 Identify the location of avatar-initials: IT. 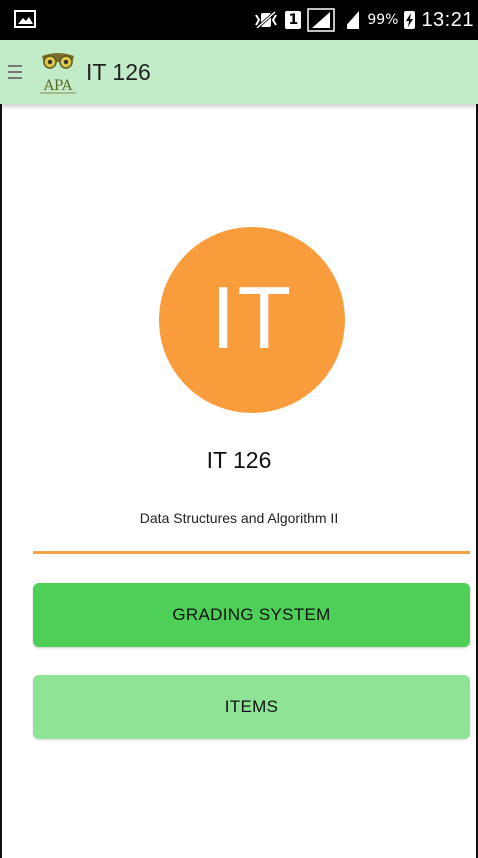
(252, 317).